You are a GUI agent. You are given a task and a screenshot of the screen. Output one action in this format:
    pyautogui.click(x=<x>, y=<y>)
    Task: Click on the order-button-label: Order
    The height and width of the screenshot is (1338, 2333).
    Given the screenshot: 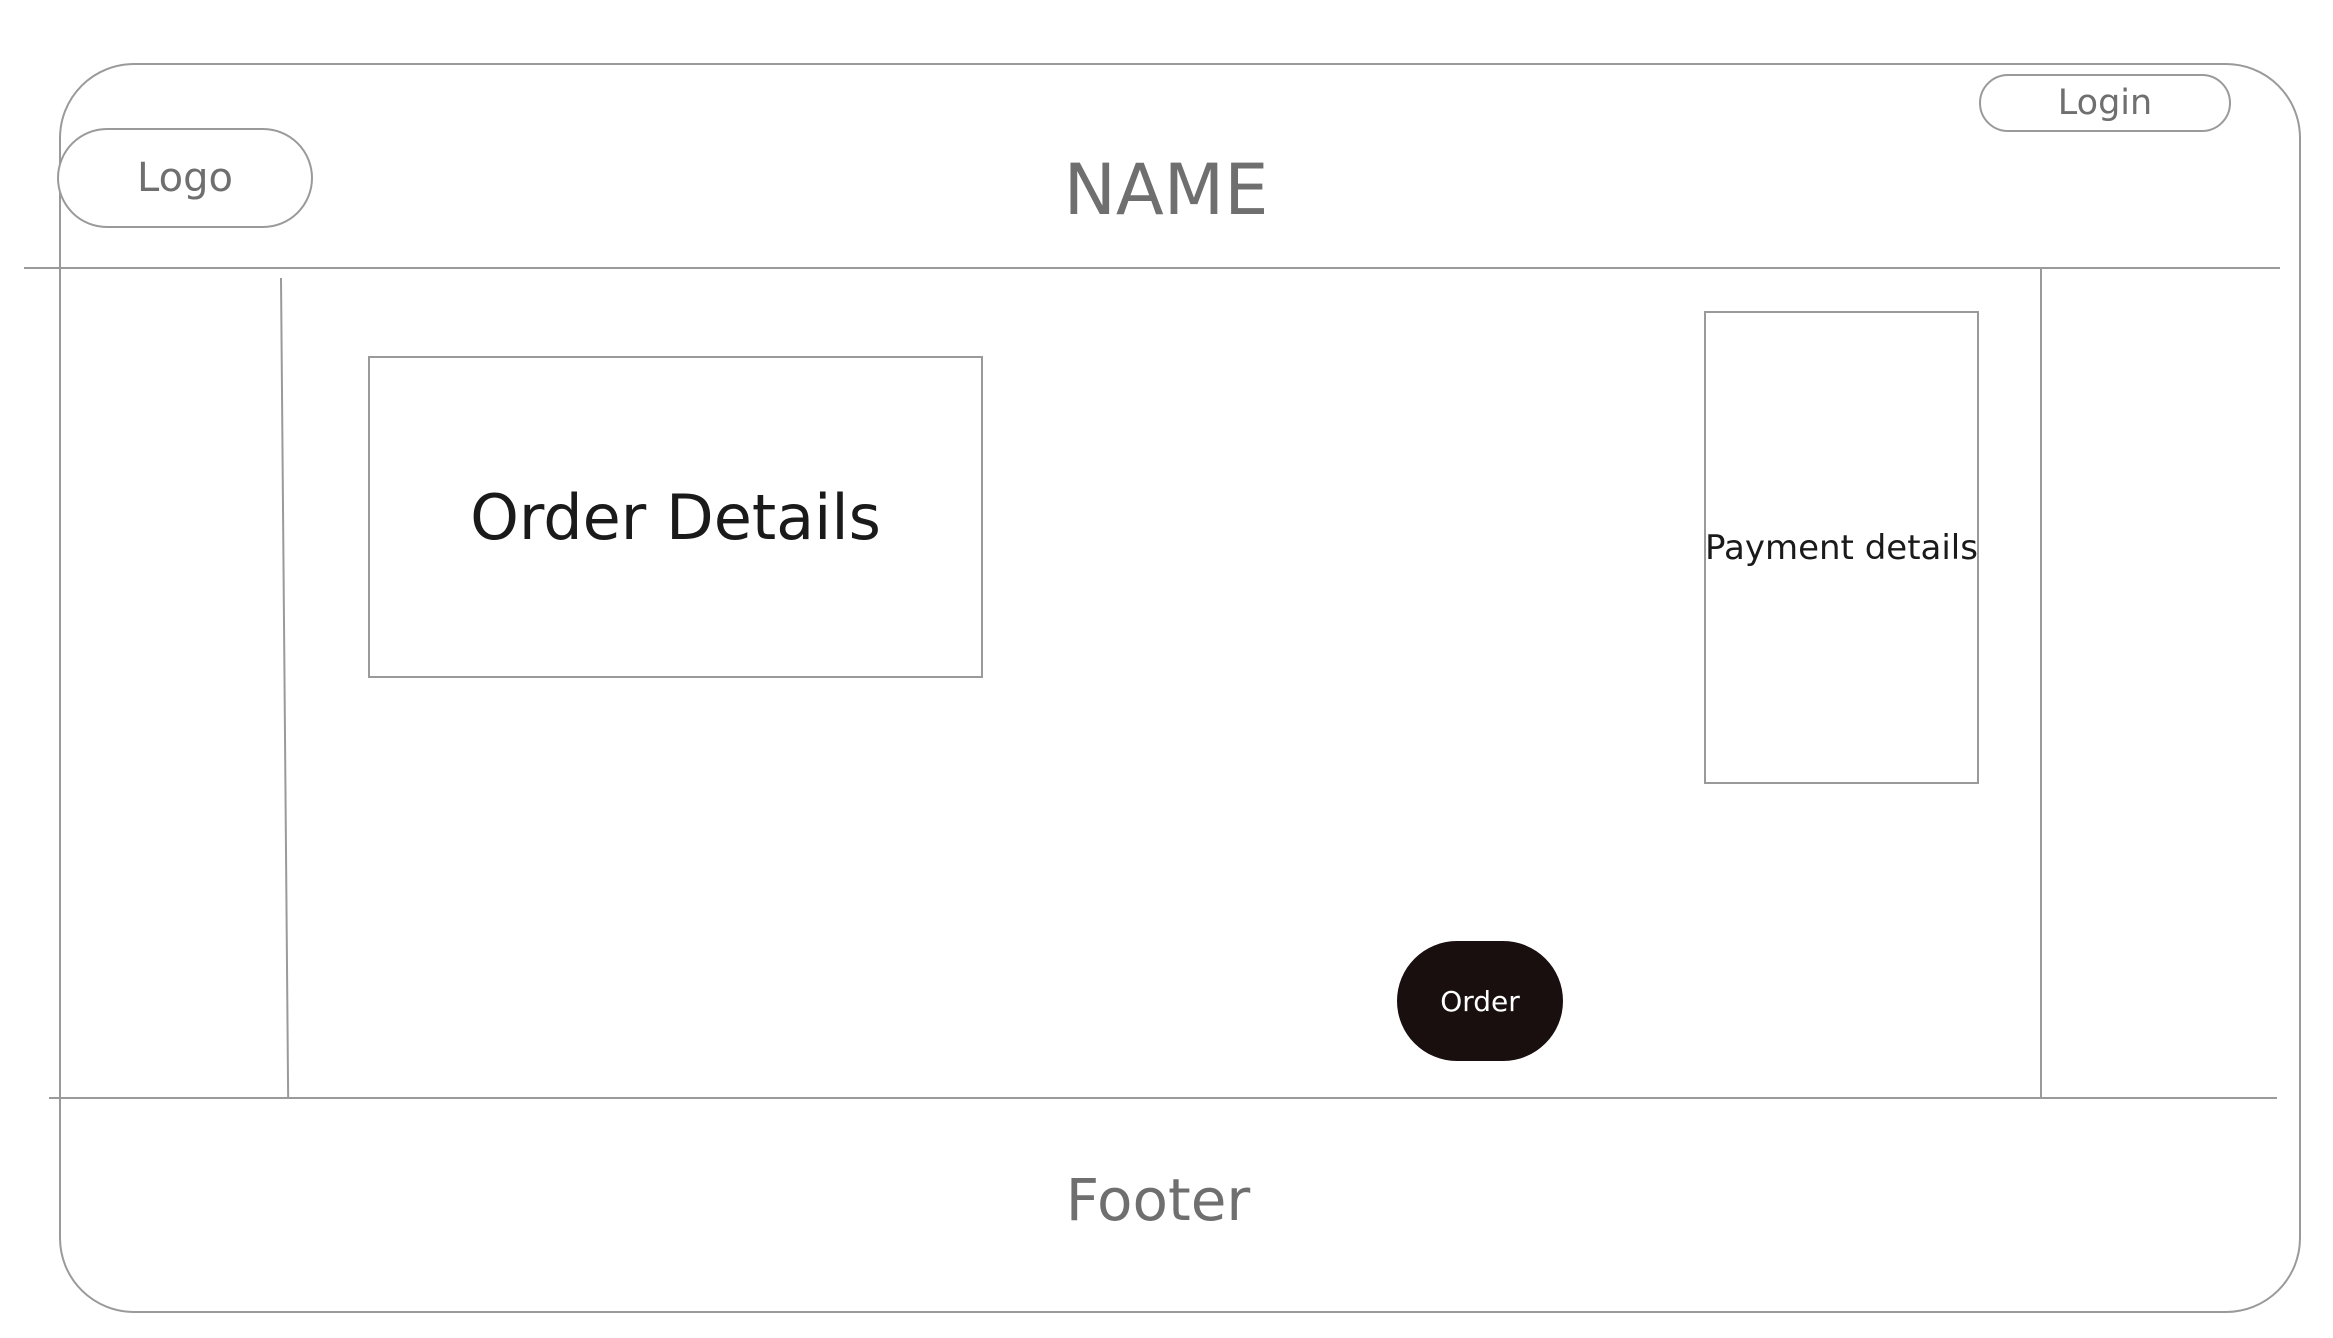 What is the action you would take?
    pyautogui.click(x=1480, y=1001)
    